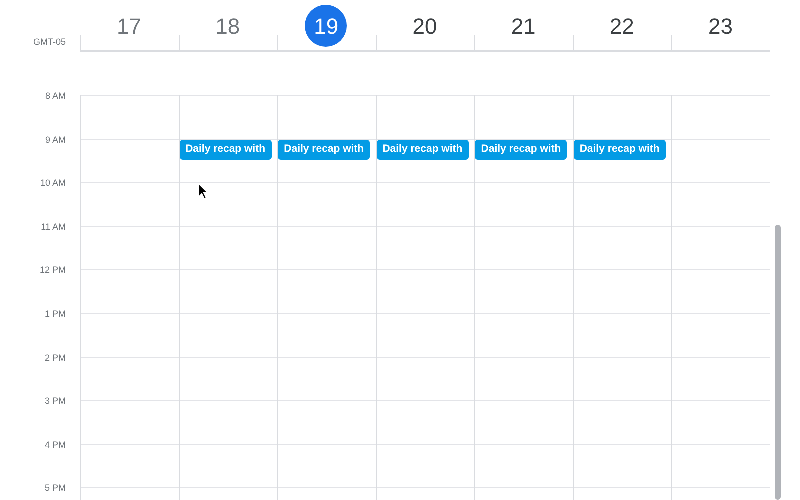 This screenshot has height=500, width=800. I want to click on day-number: 22, so click(622, 26).